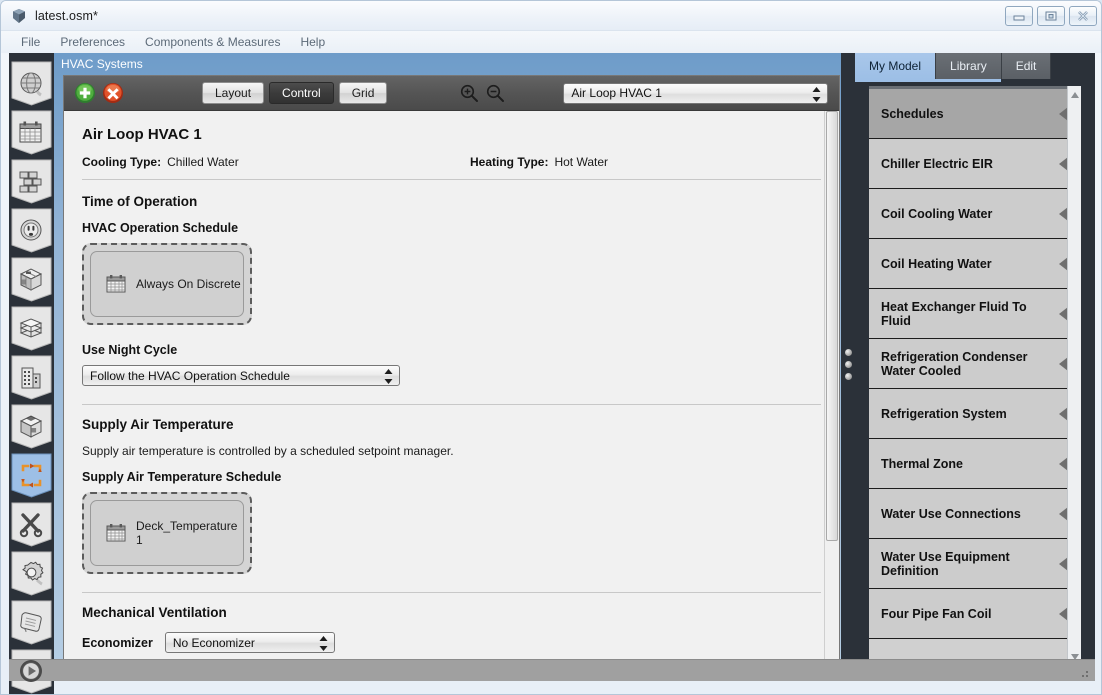 Image resolution: width=1102 pixels, height=695 pixels. I want to click on rail-button-simulation-settings-gear, so click(31, 573).